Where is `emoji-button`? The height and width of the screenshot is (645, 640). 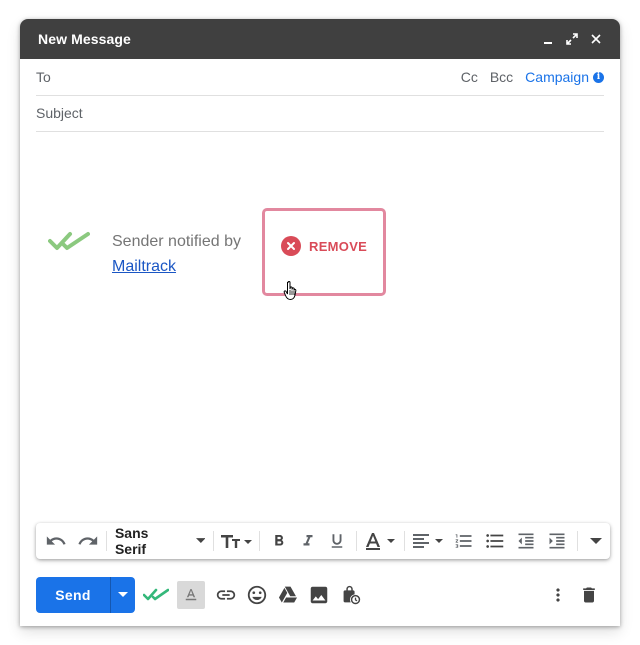 emoji-button is located at coordinates (257, 595).